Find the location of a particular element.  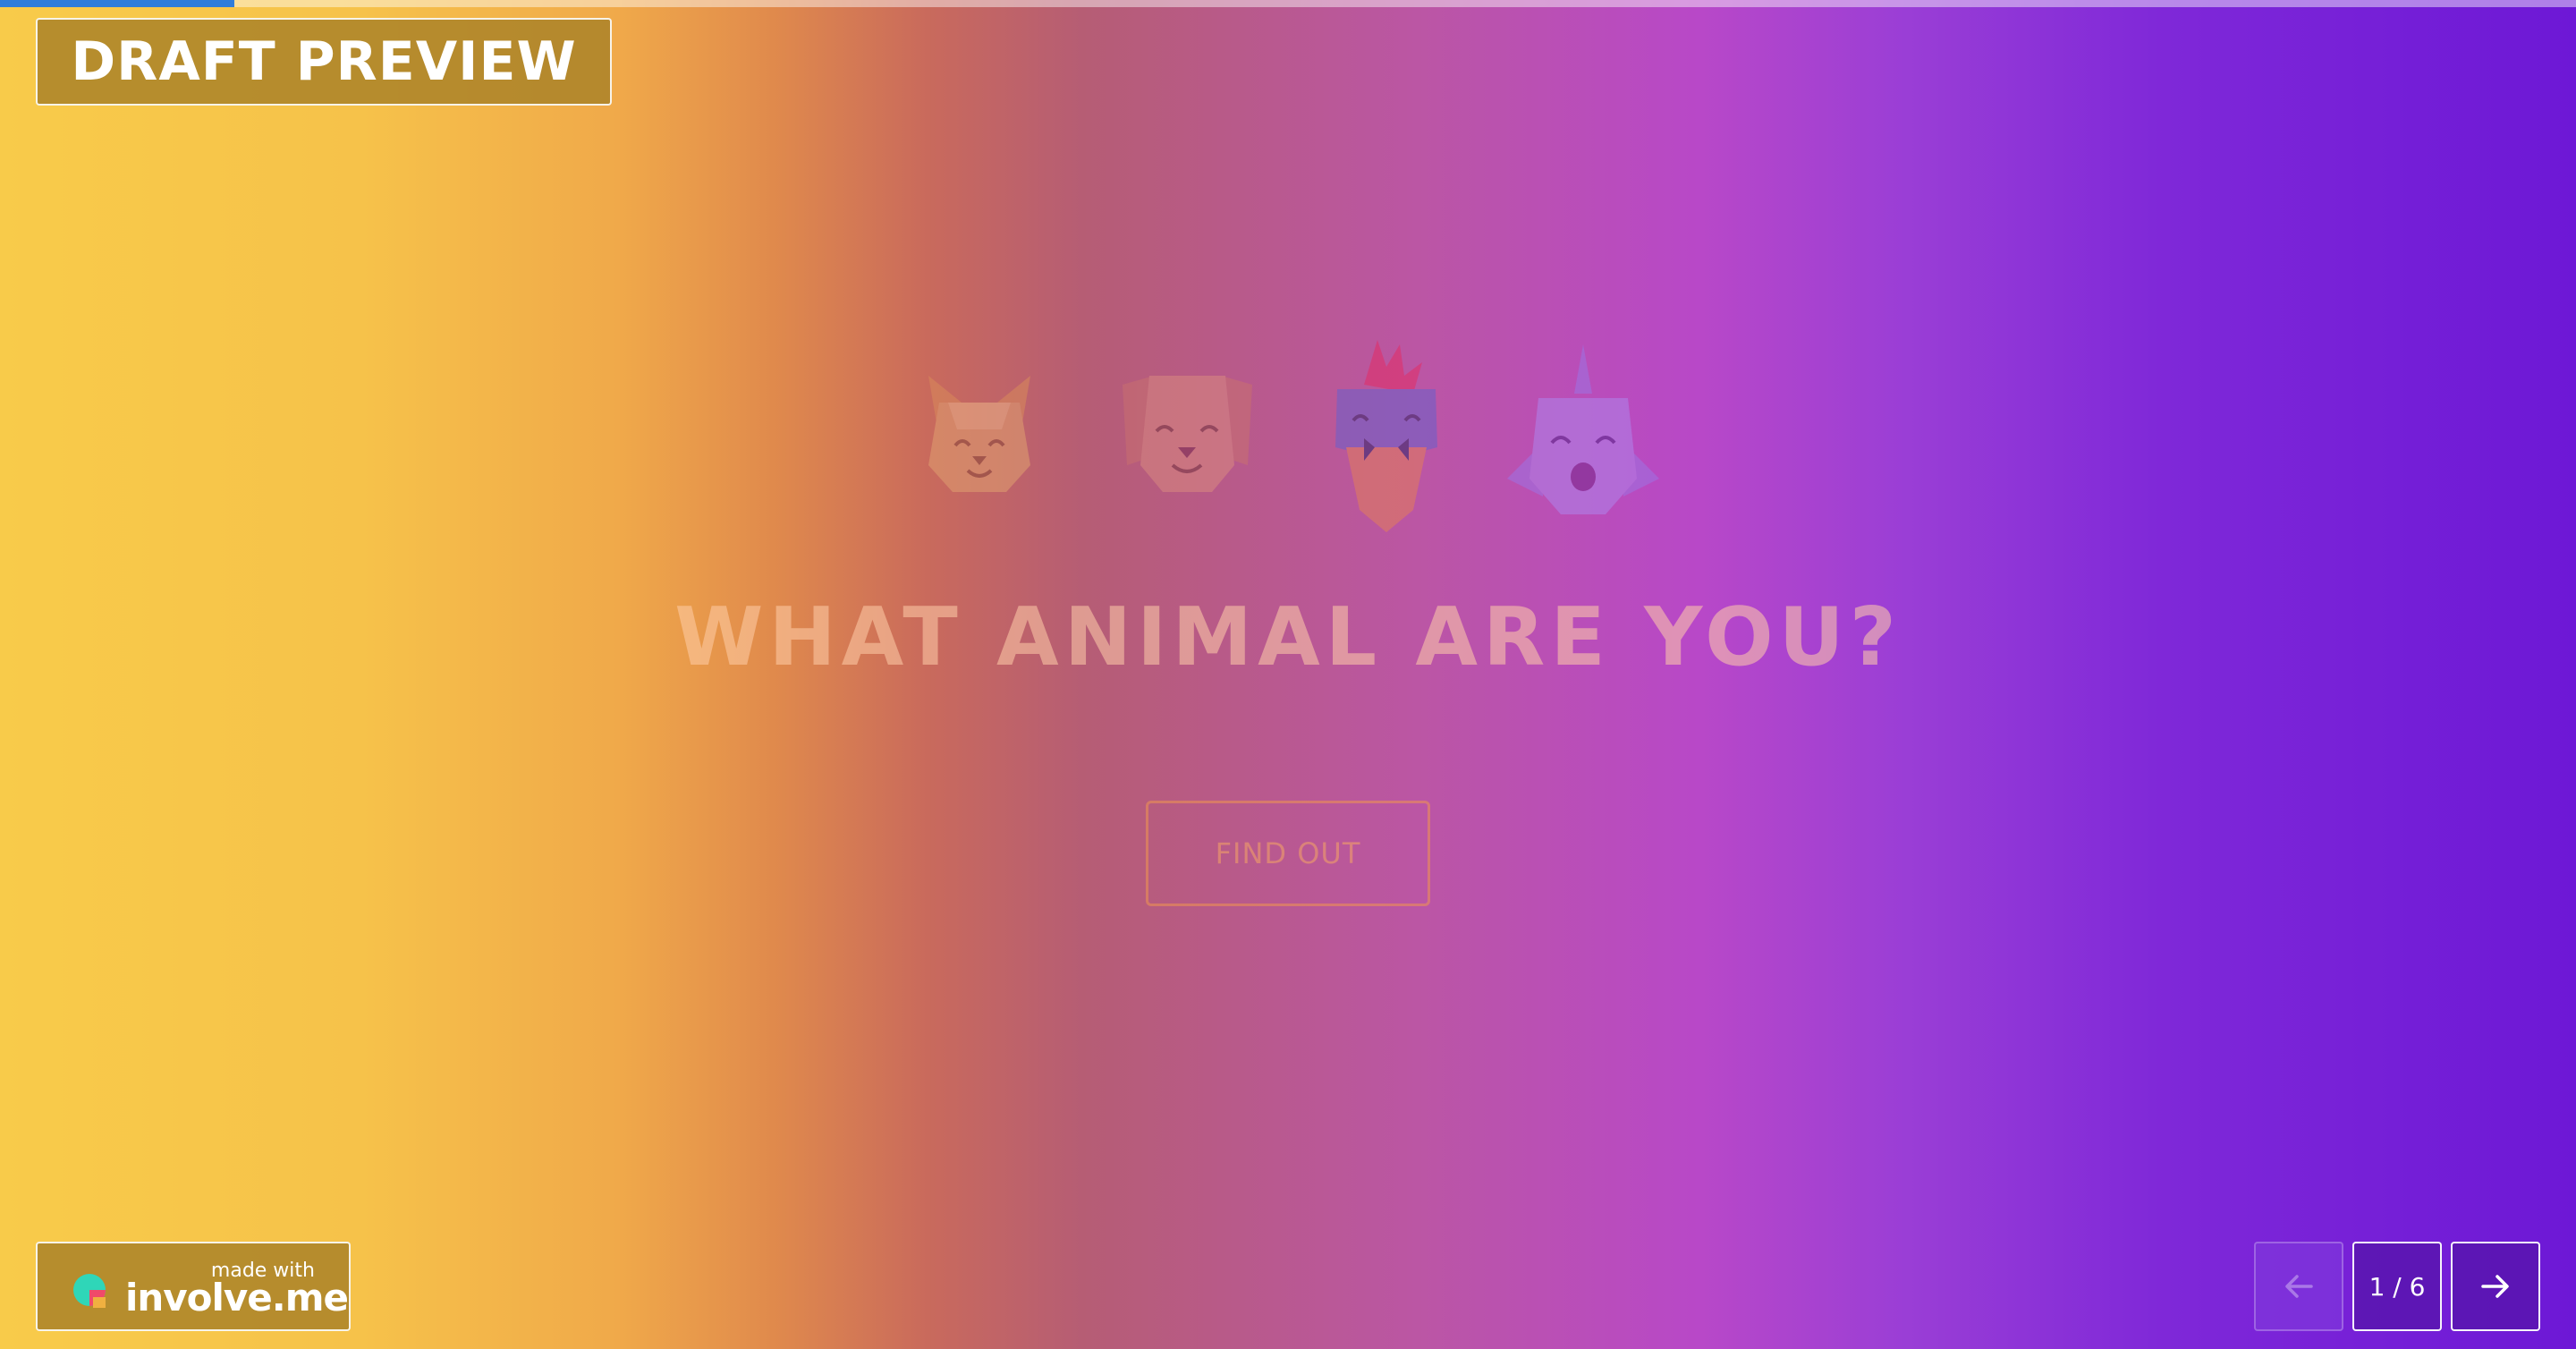

next-page-button is located at coordinates (2495, 1286).